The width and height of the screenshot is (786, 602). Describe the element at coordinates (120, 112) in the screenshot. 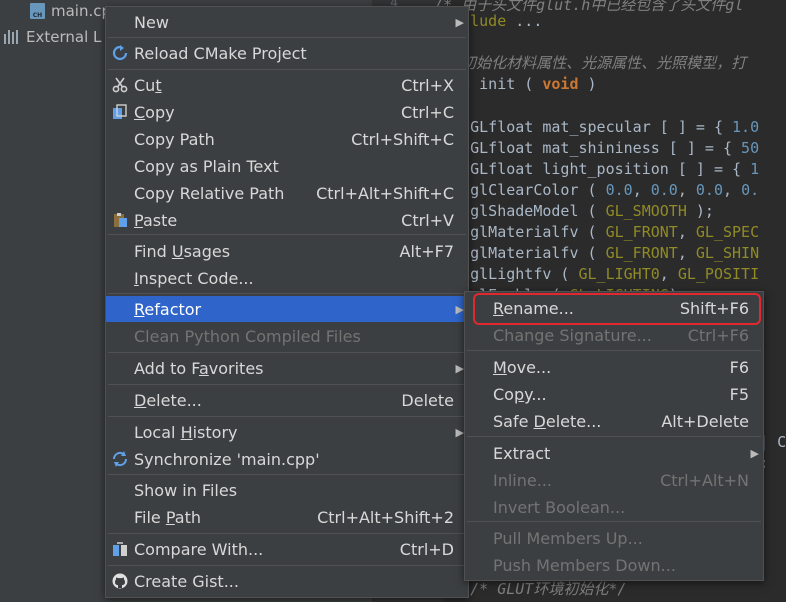

I see `copy-icon` at that location.